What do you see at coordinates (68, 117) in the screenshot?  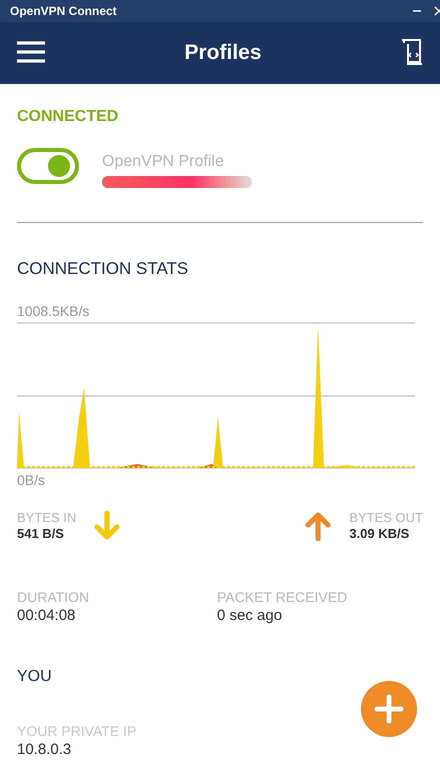 I see `connection-status: CONNECTED` at bounding box center [68, 117].